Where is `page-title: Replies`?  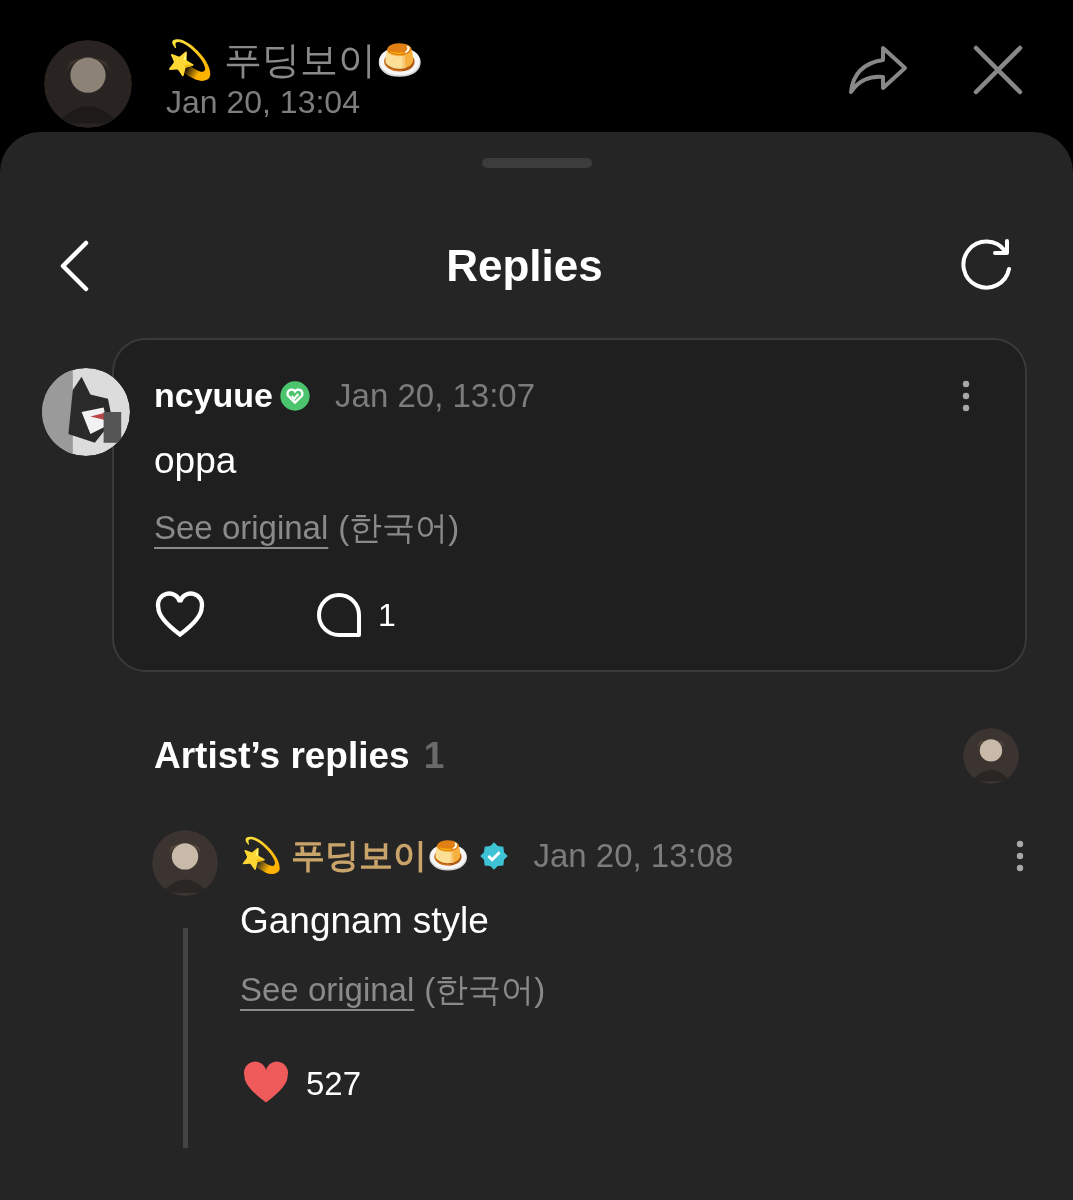
page-title: Replies is located at coordinates (524, 266).